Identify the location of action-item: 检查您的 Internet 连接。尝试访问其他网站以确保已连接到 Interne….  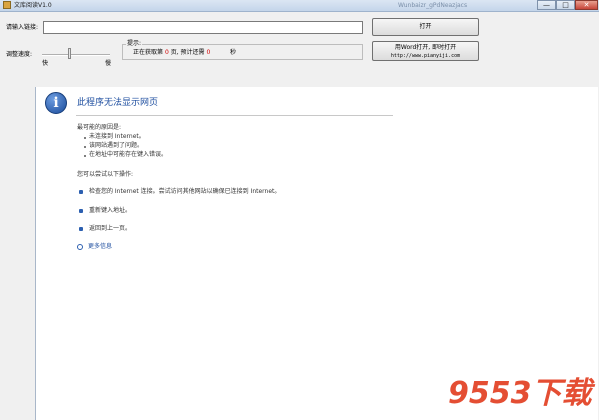
(185, 191).